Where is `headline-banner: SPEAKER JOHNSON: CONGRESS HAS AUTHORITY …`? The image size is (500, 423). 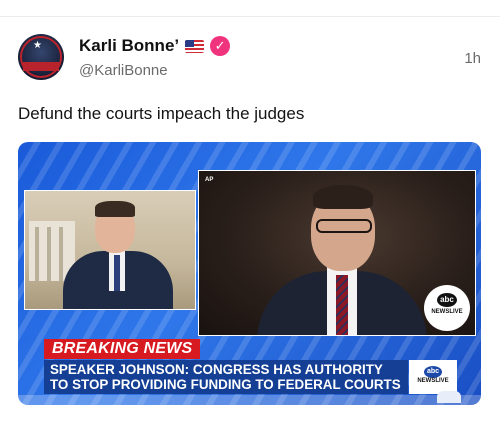
headline-banner: SPEAKER JOHNSON: CONGRESS HAS AUTHORITY … is located at coordinates (226, 377).